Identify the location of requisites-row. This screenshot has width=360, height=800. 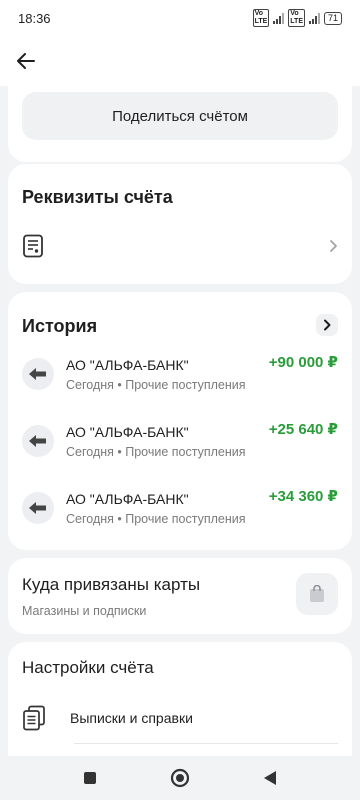
(180, 246).